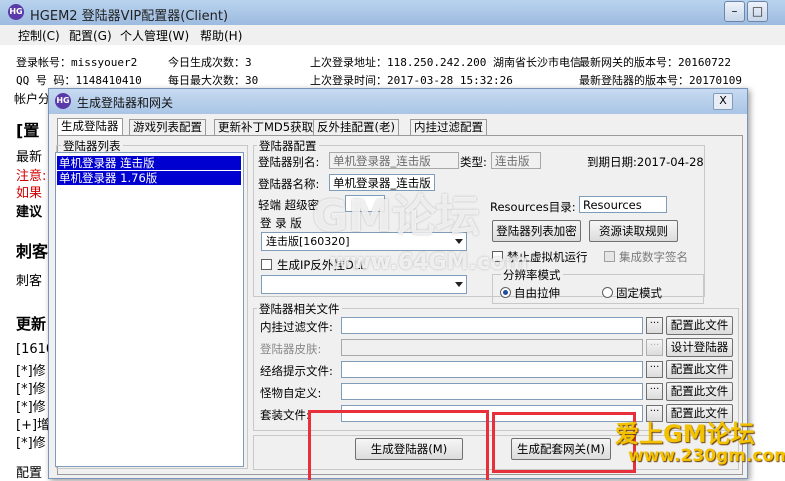 This screenshot has height=481, width=785. I want to click on today-gen-count: 今日生成次数：3, so click(210, 62).